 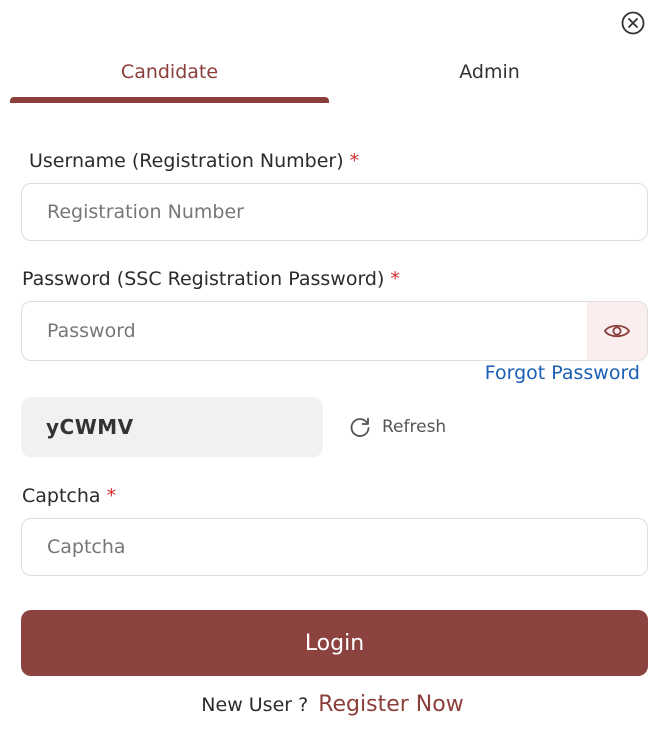 I want to click on refresh-captcha-button: Refresh, so click(x=397, y=427).